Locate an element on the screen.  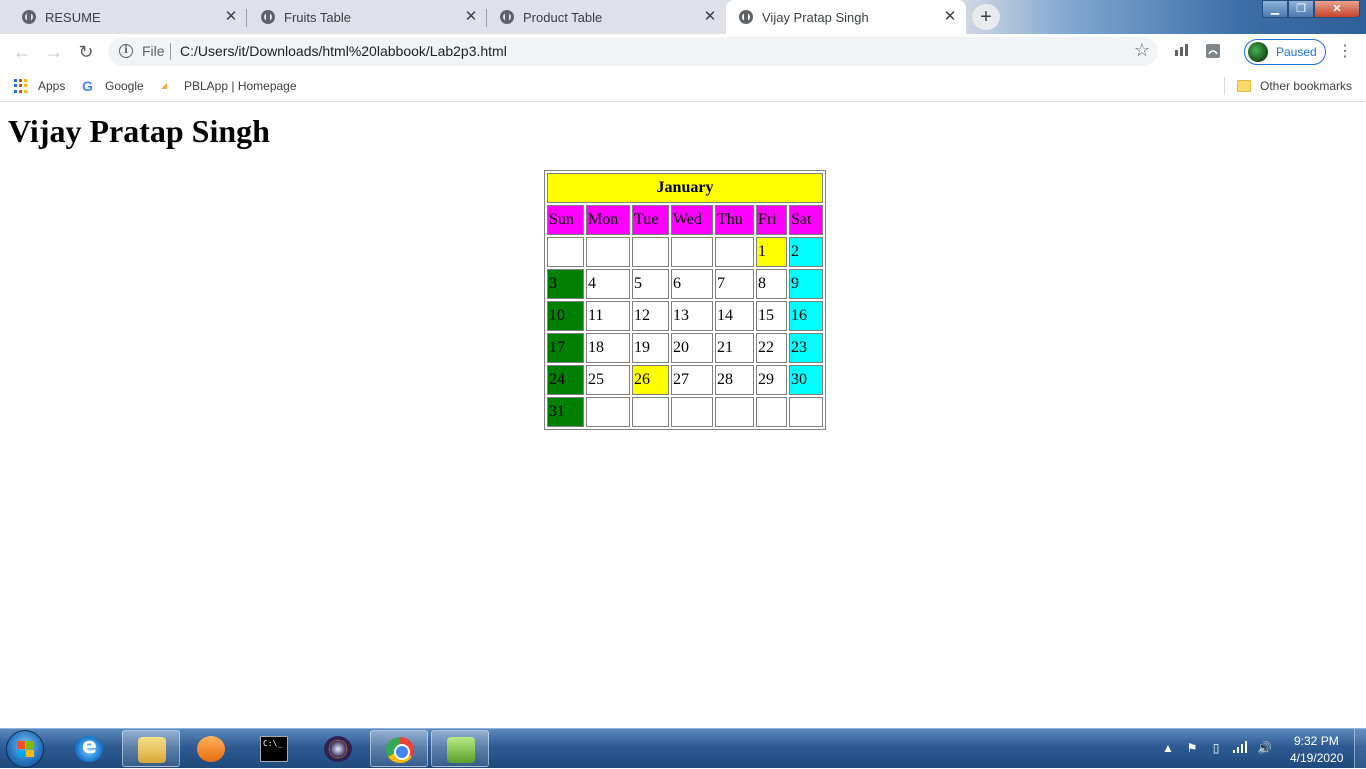
notepad-plus-plus-icon is located at coordinates (461, 750).